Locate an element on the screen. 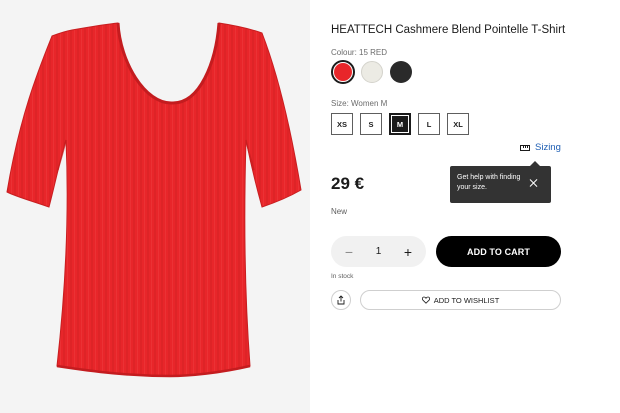  colour-label: Colour: 15 RED is located at coordinates (359, 52).